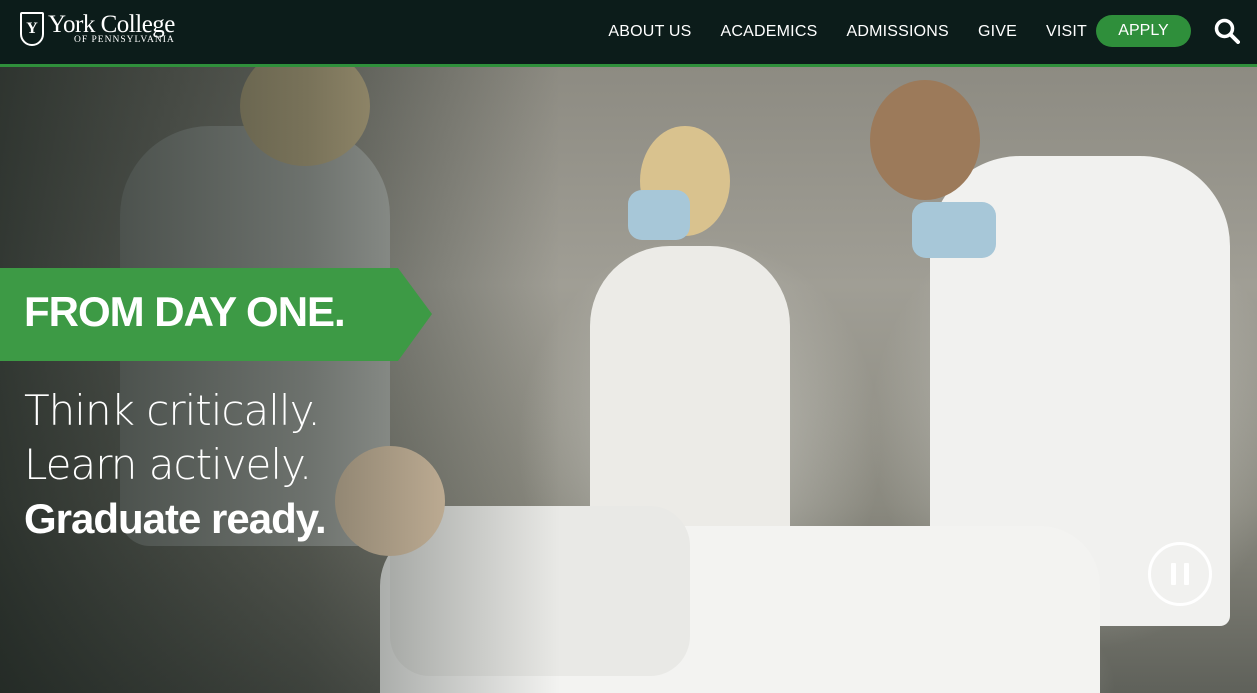 The height and width of the screenshot is (693, 1257). Describe the element at coordinates (897, 32) in the screenshot. I see `nav-admissions: ADMISSIONS` at that location.